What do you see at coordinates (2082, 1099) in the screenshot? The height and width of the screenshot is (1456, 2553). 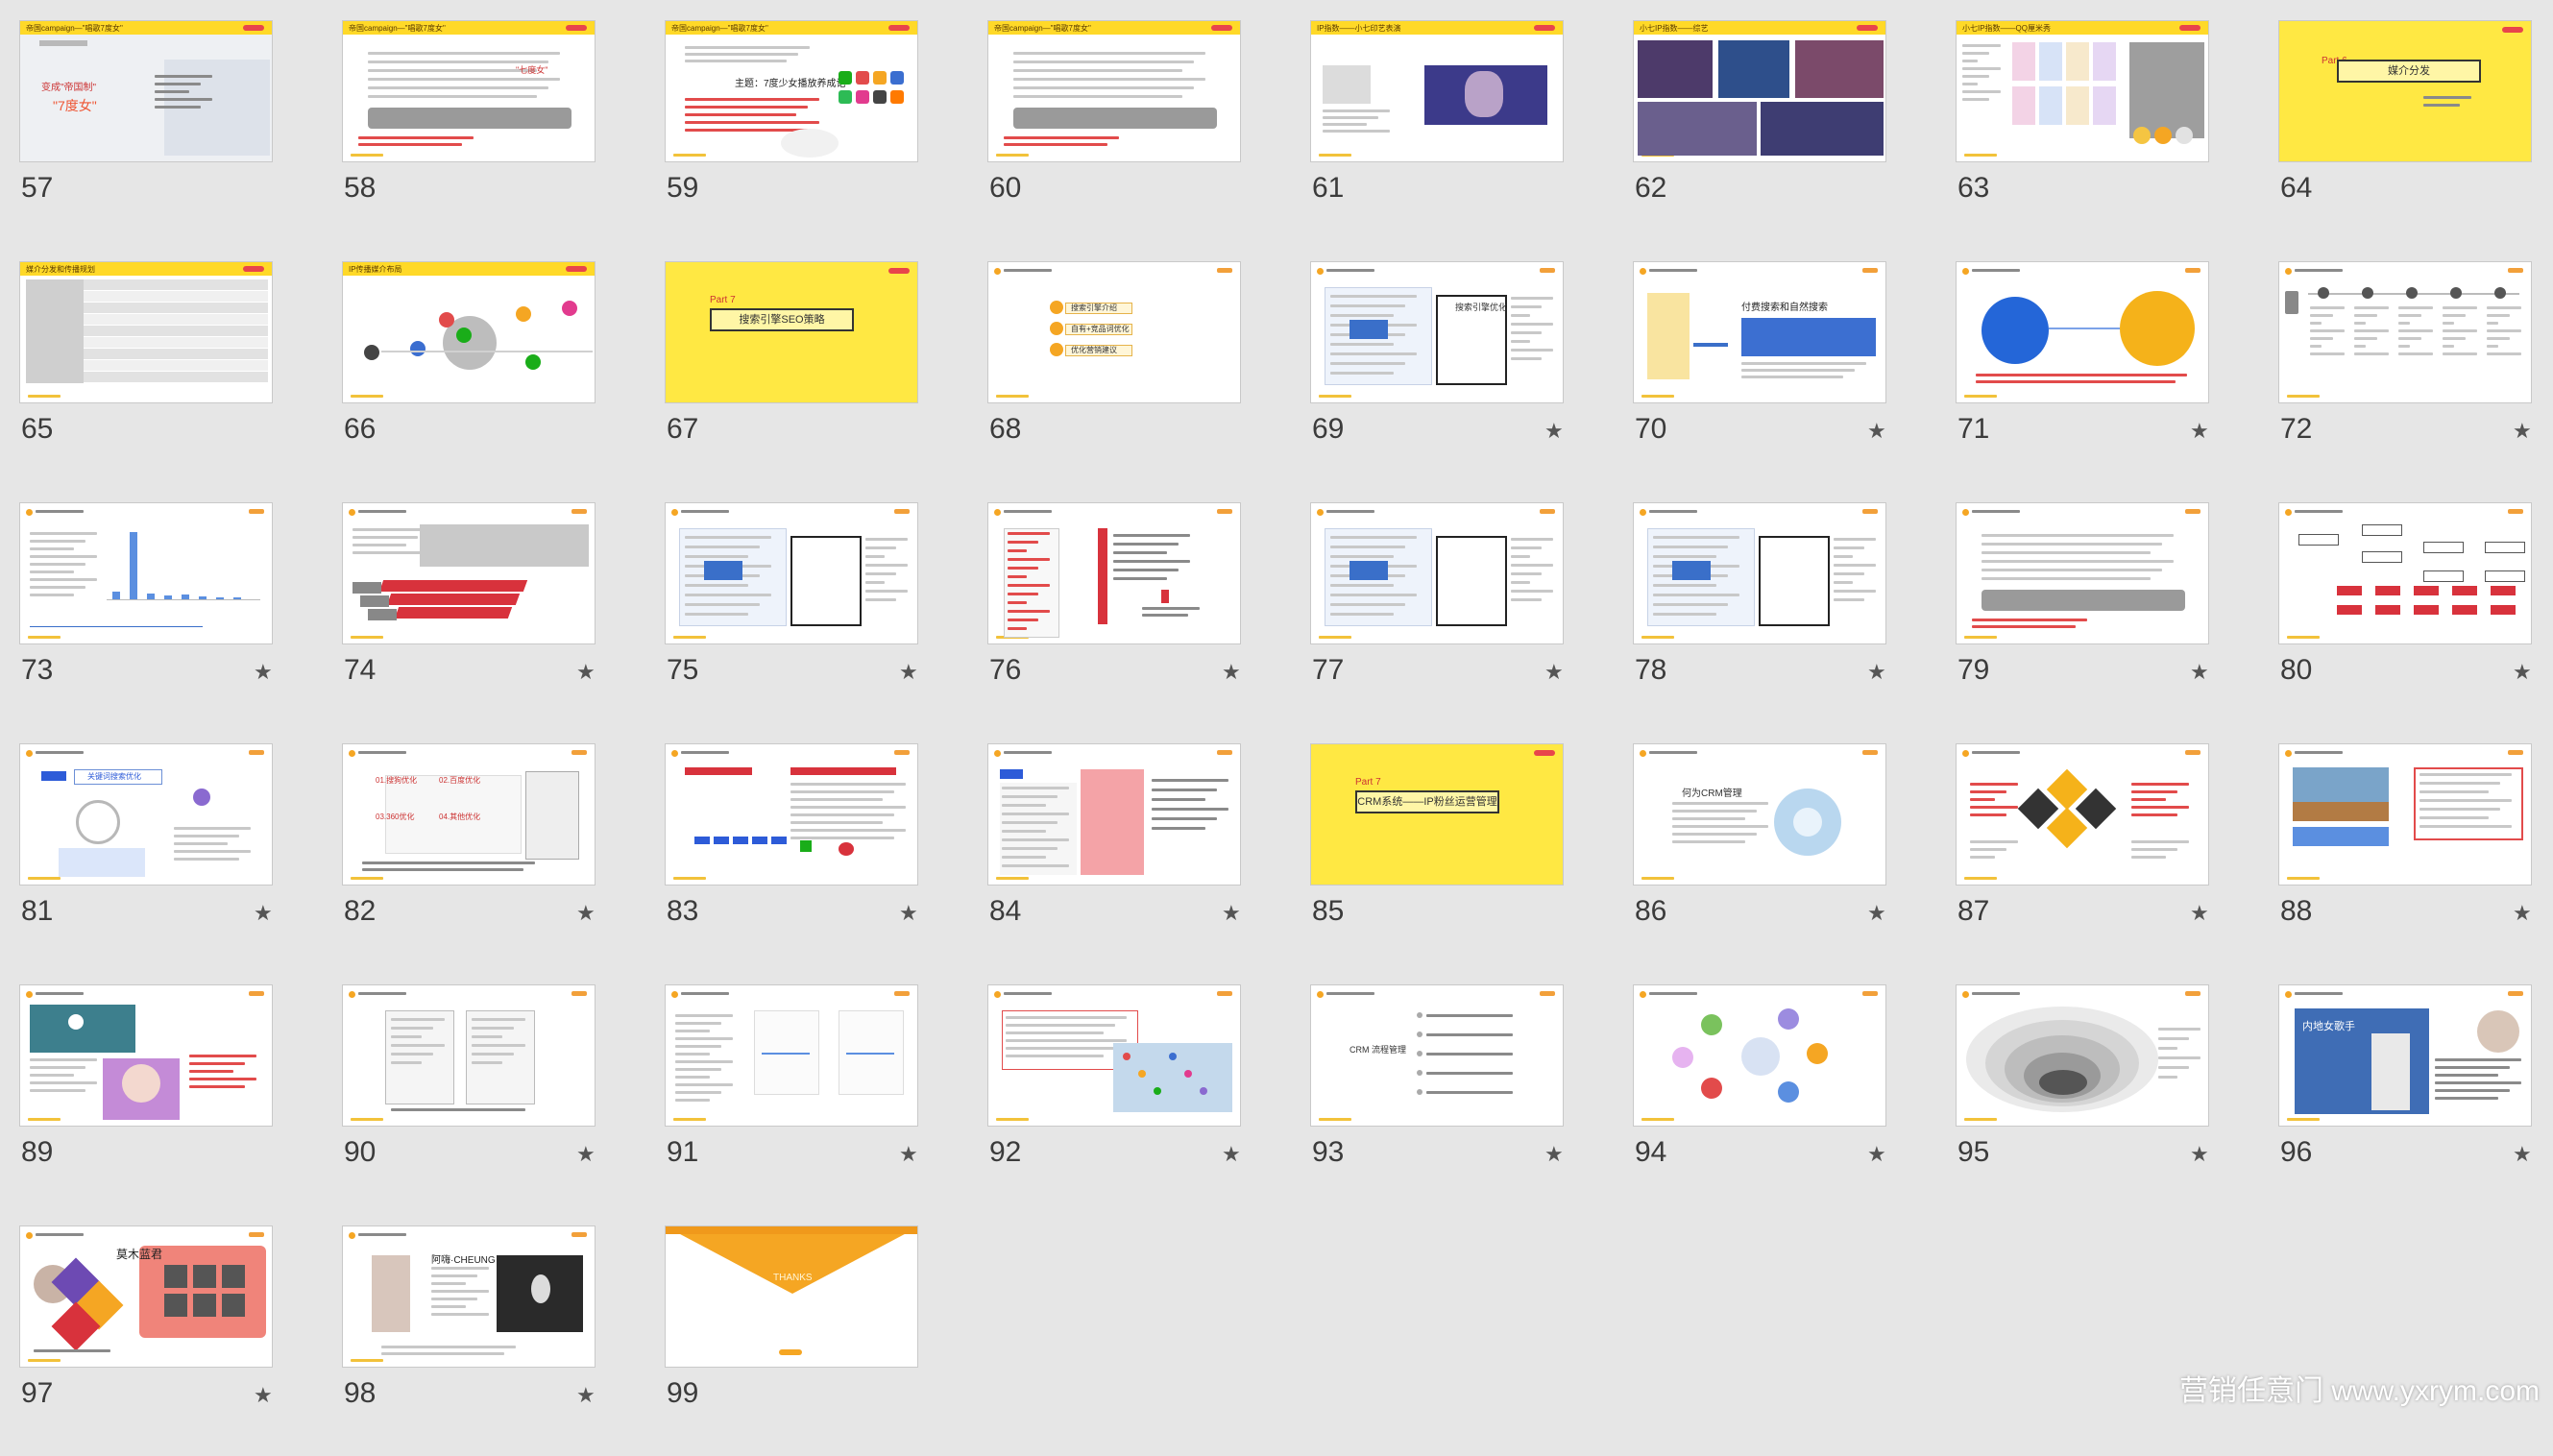 I see `slide-thumbnail-95: 95 ★` at bounding box center [2082, 1099].